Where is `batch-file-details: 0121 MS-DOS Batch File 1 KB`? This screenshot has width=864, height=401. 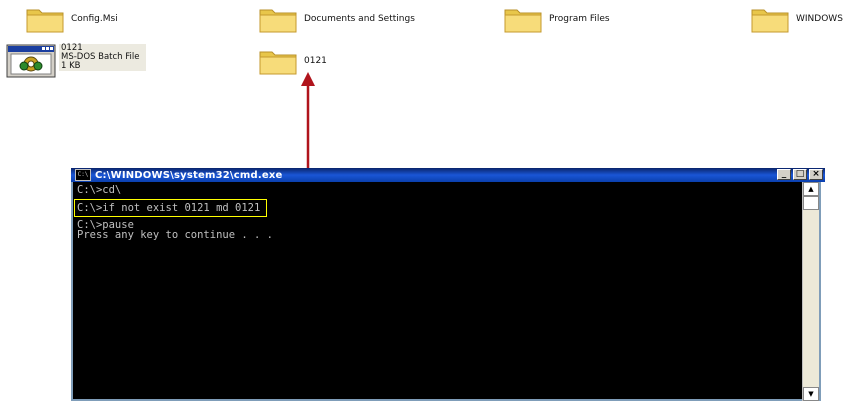
batch-file-details: 0121 MS-DOS Batch File 1 KB is located at coordinates (102, 57).